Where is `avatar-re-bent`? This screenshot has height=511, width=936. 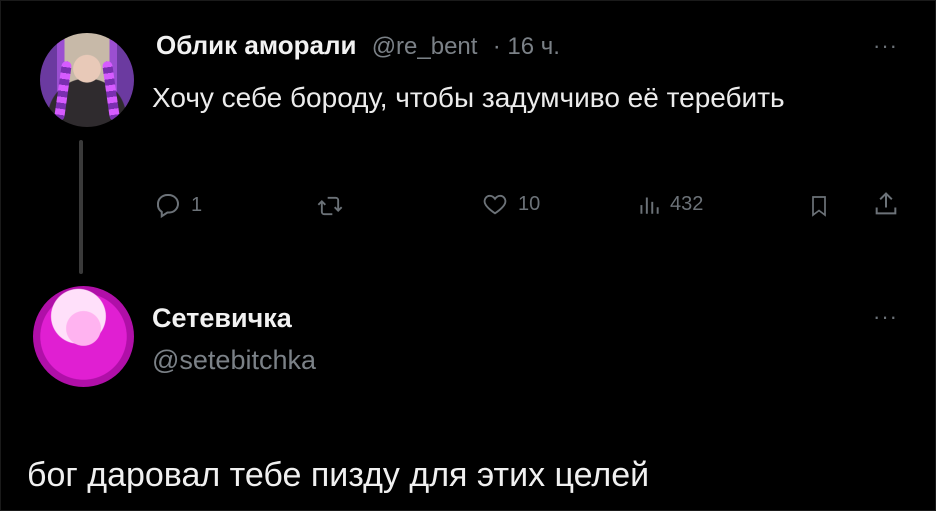 avatar-re-bent is located at coordinates (87, 80).